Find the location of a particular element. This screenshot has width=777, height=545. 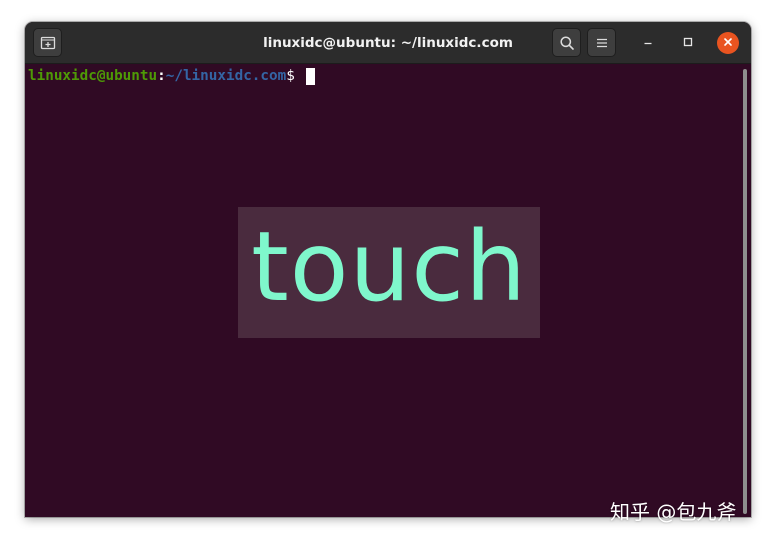

minimize-icon is located at coordinates (648, 43).